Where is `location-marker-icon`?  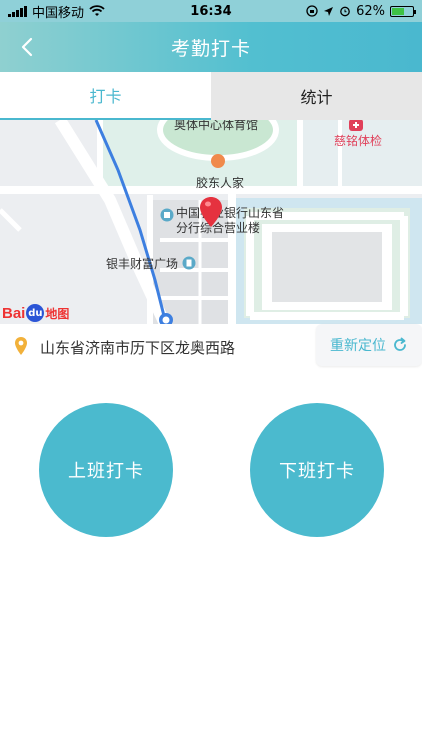
location-marker-icon is located at coordinates (211, 212).